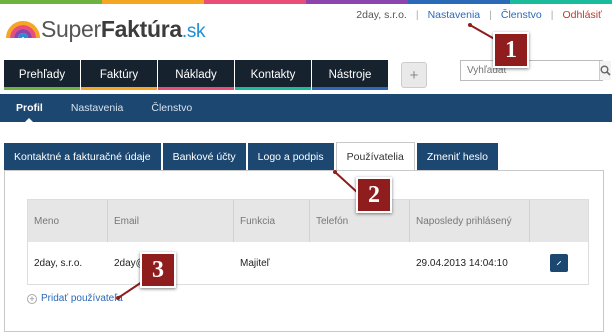 Image resolution: width=612 pixels, height=332 pixels. I want to click on callout-marker-2: 2, so click(374, 195).